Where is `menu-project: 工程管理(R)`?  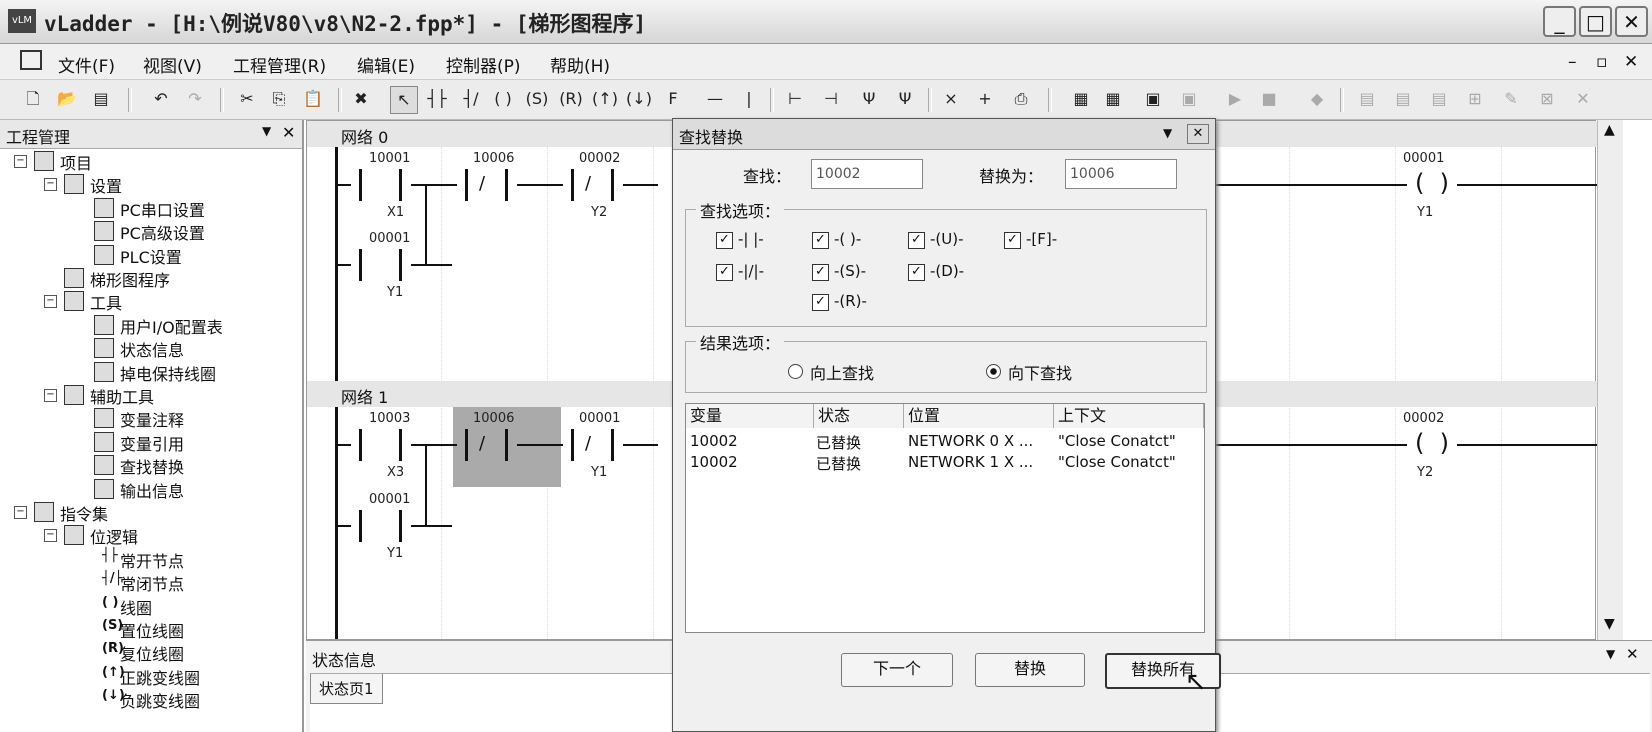 menu-project: 工程管理(R) is located at coordinates (279, 64).